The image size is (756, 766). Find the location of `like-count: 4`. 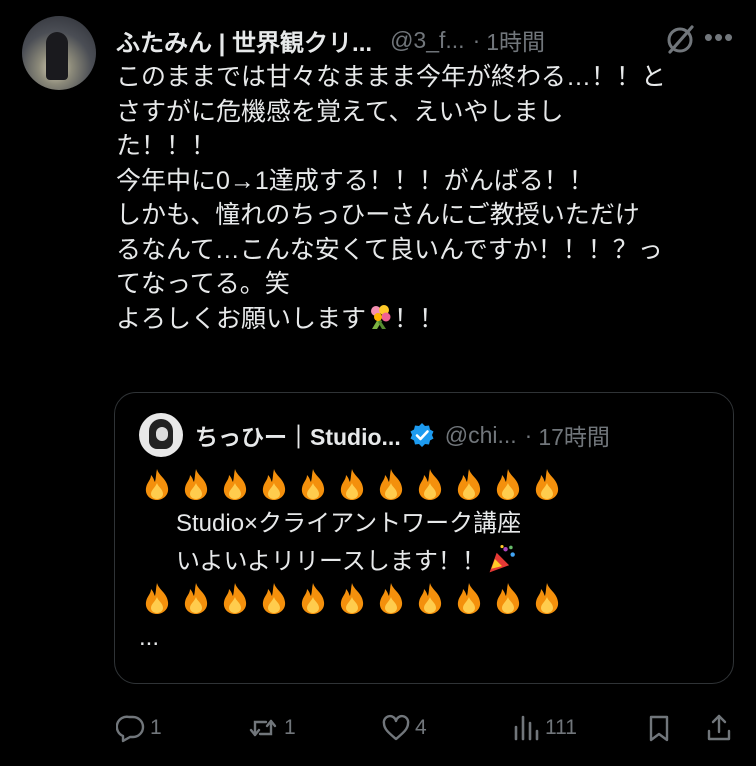

like-count: 4 is located at coordinates (421, 727).